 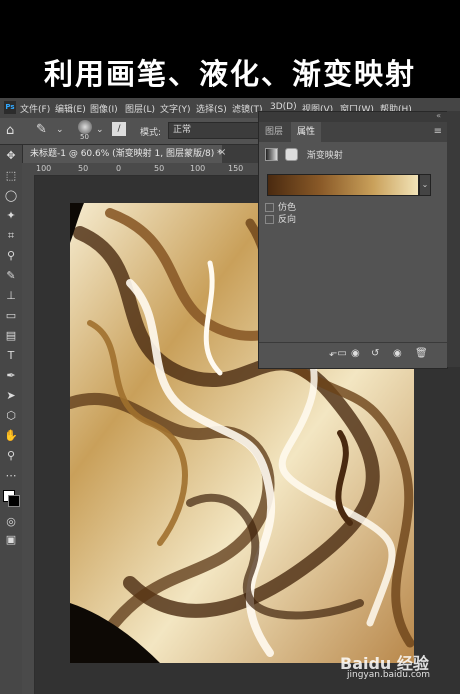 I want to click on panel-tab-bar: 图层 属性 ≡, so click(x=353, y=132).